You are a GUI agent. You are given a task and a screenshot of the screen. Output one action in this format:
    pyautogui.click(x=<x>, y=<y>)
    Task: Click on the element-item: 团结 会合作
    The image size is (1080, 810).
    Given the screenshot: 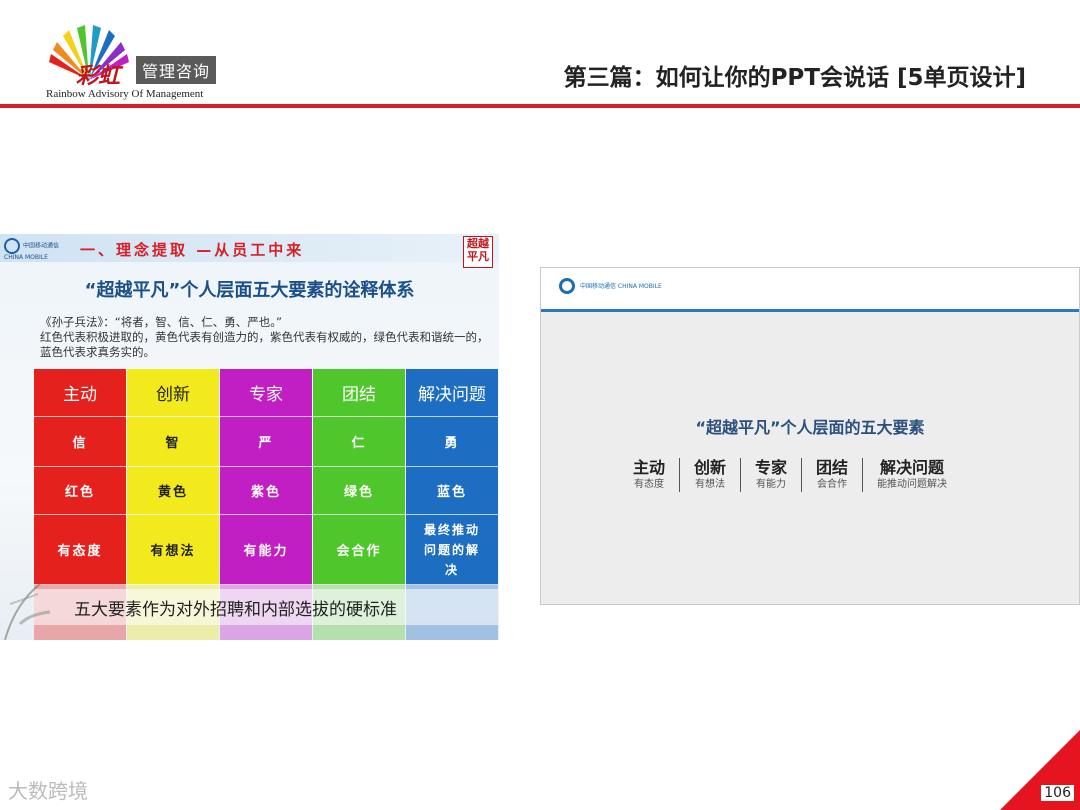 What is the action you would take?
    pyautogui.click(x=831, y=475)
    